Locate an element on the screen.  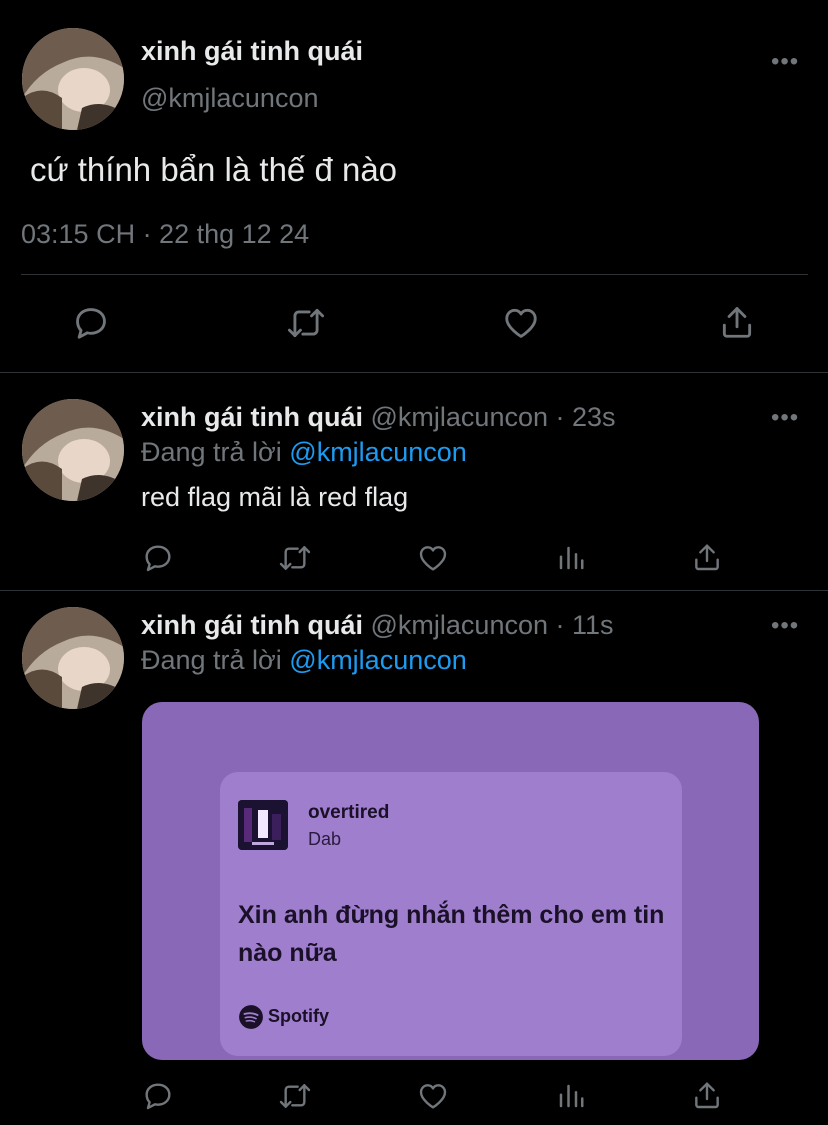
reply-header: xinh gái tinh quái @kmjlacuncon · 23s is located at coordinates (378, 417).